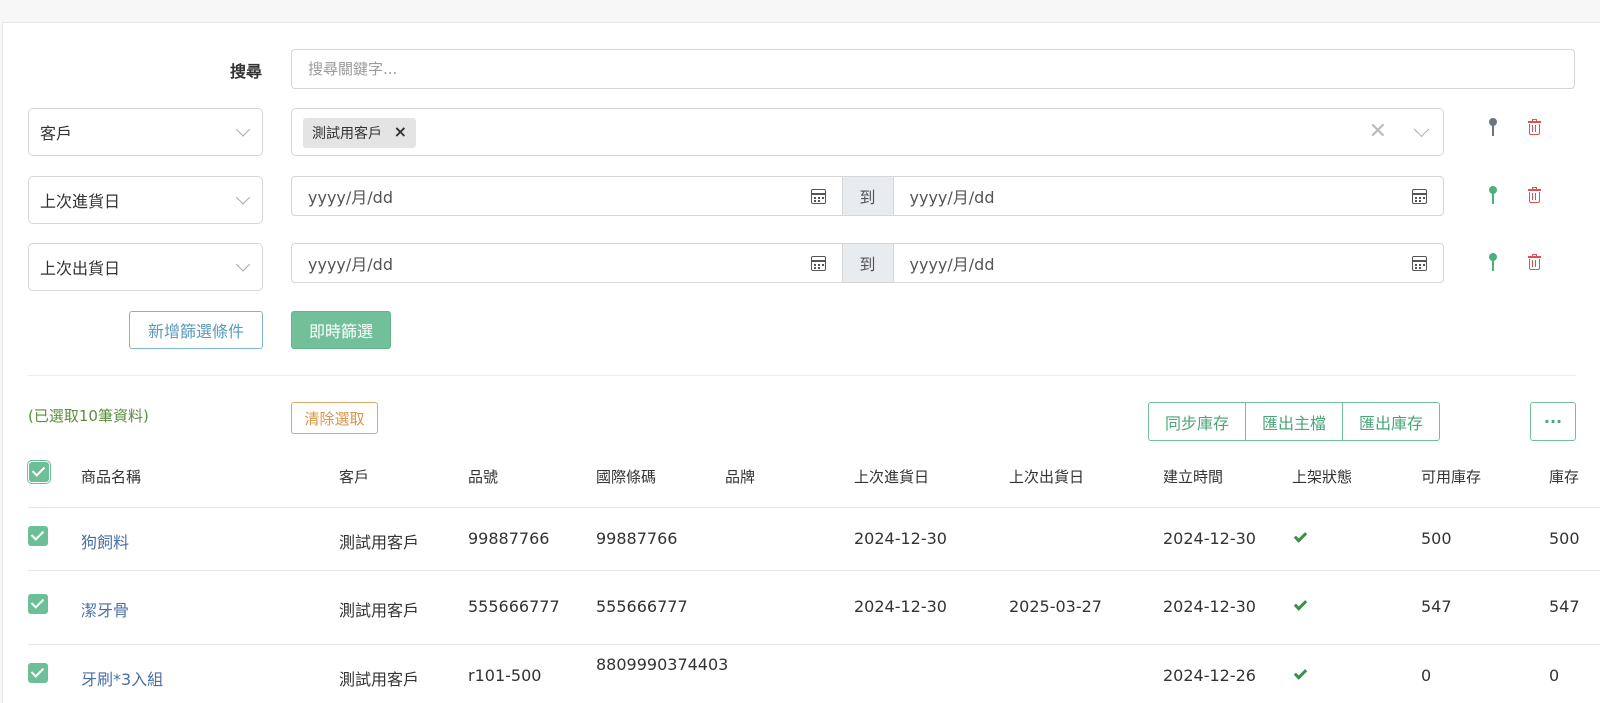  Describe the element at coordinates (105, 609) in the screenshot. I see `product-name-link: 潔牙骨` at that location.